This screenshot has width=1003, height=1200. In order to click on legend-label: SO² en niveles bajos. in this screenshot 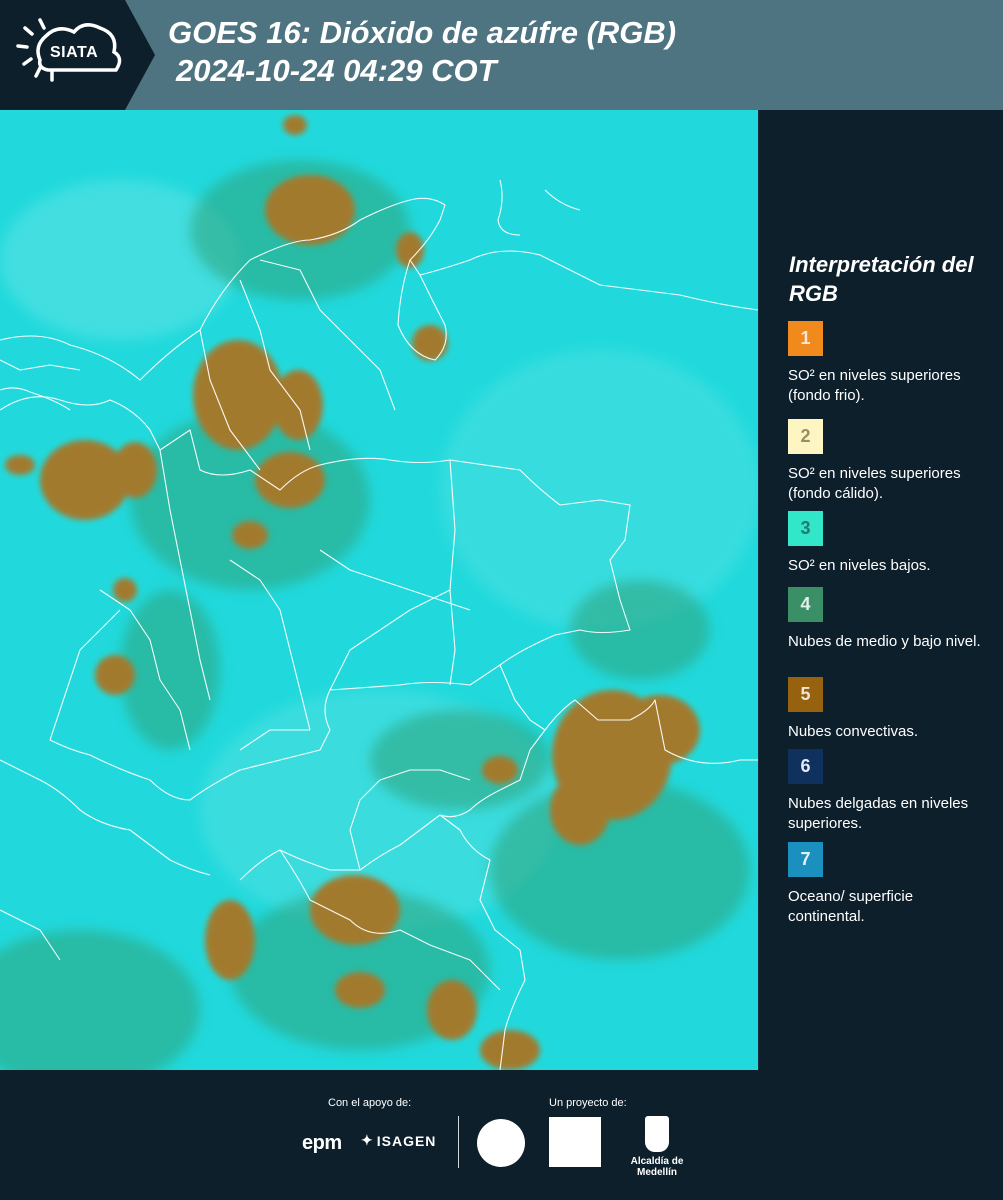, I will do `click(859, 565)`.